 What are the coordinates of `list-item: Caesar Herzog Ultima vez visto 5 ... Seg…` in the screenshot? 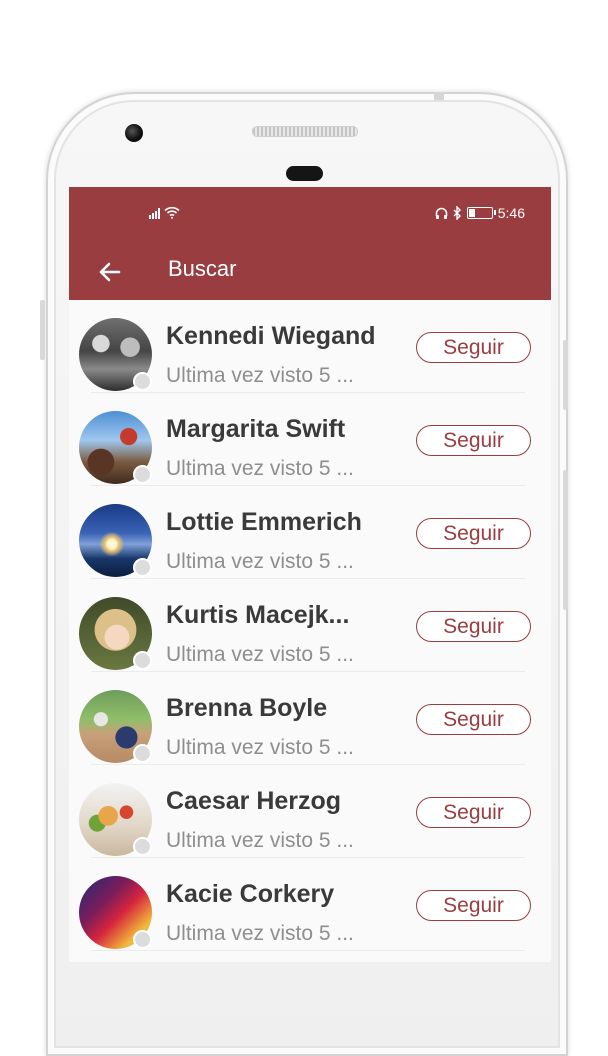 It's located at (310, 811).